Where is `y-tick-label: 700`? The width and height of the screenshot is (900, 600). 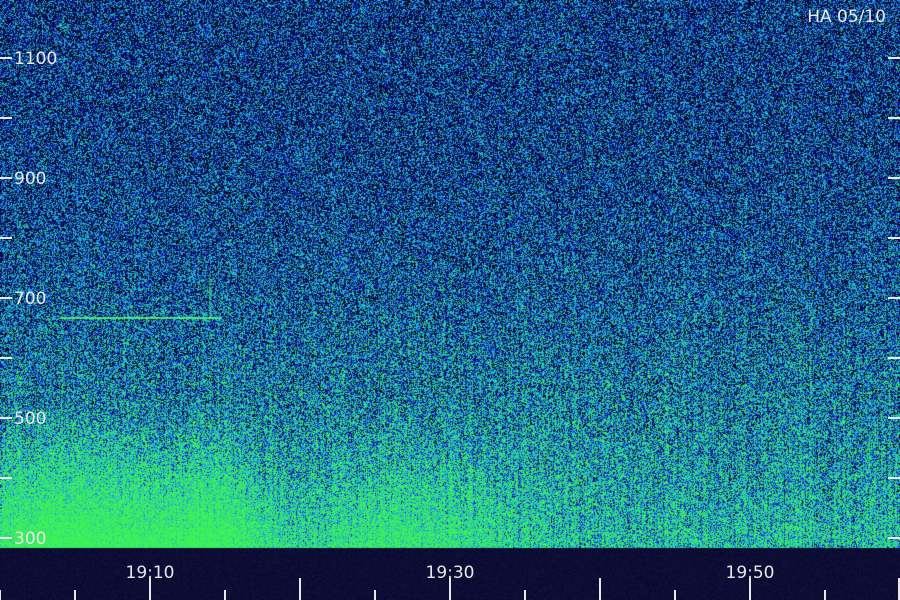 y-tick-label: 700 is located at coordinates (30, 299).